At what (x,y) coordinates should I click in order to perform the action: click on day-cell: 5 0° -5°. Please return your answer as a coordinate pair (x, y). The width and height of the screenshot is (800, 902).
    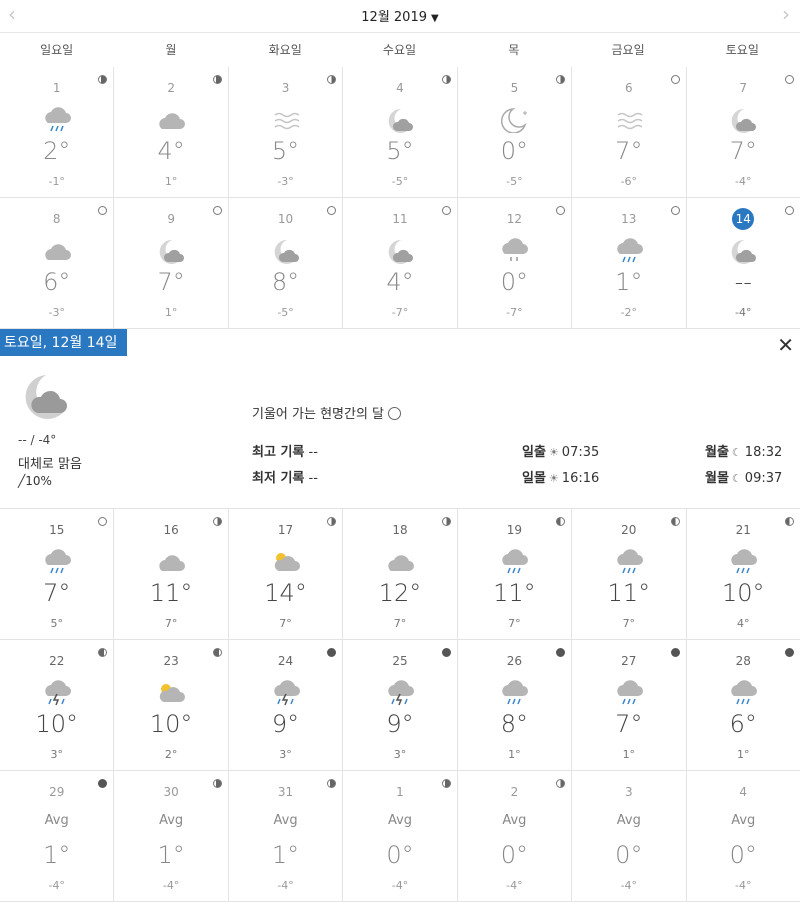
    Looking at the image, I should click on (515, 132).